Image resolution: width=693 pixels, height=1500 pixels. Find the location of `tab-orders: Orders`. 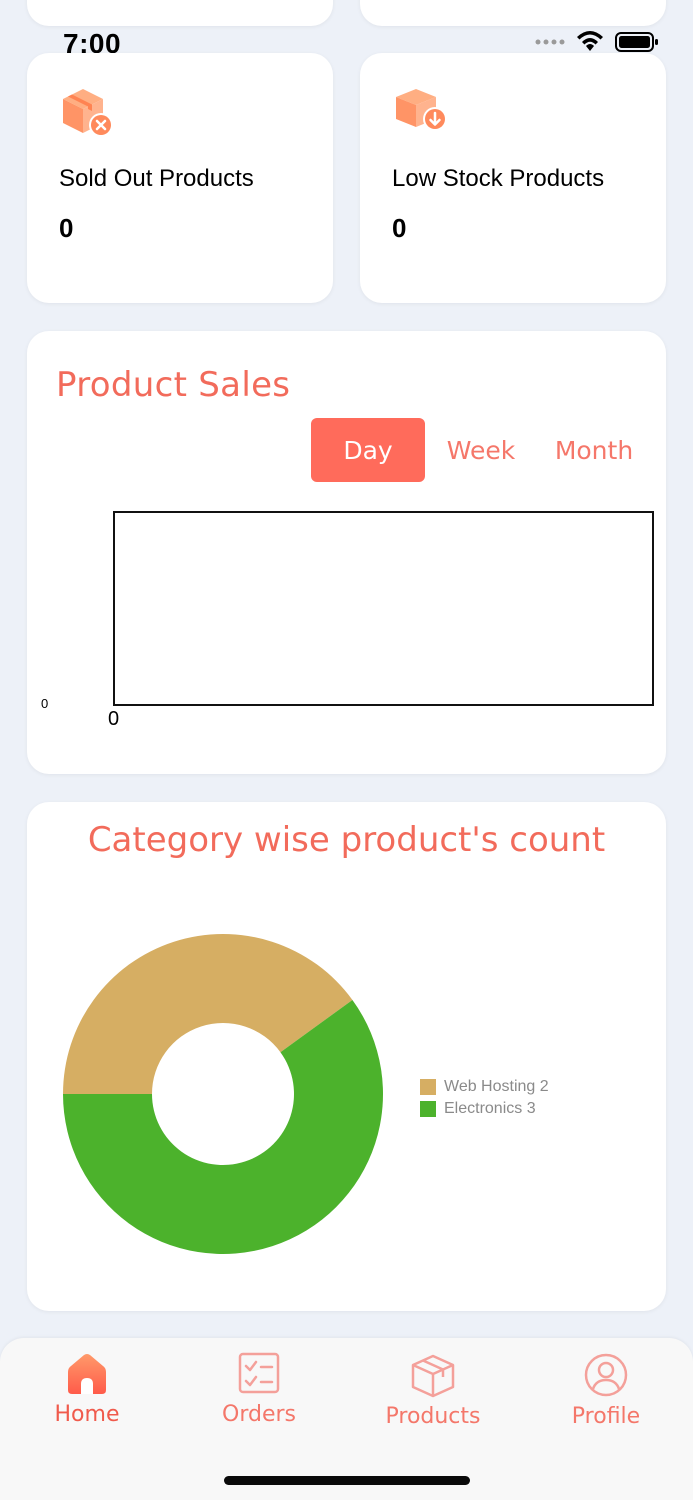

tab-orders: Orders is located at coordinates (259, 1398).